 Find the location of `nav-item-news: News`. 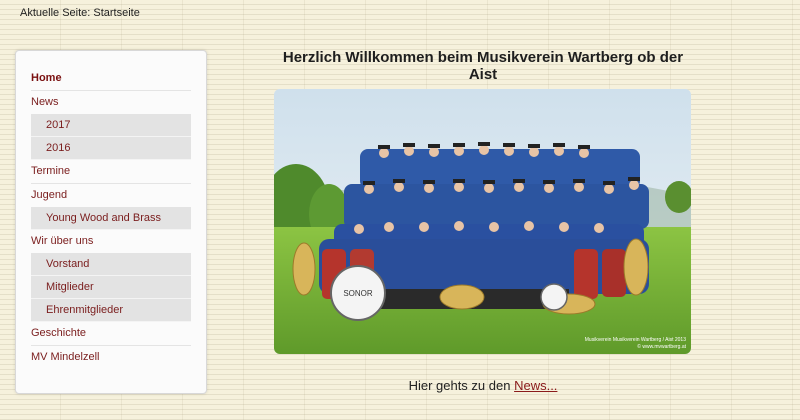

nav-item-news: News is located at coordinates (111, 102).